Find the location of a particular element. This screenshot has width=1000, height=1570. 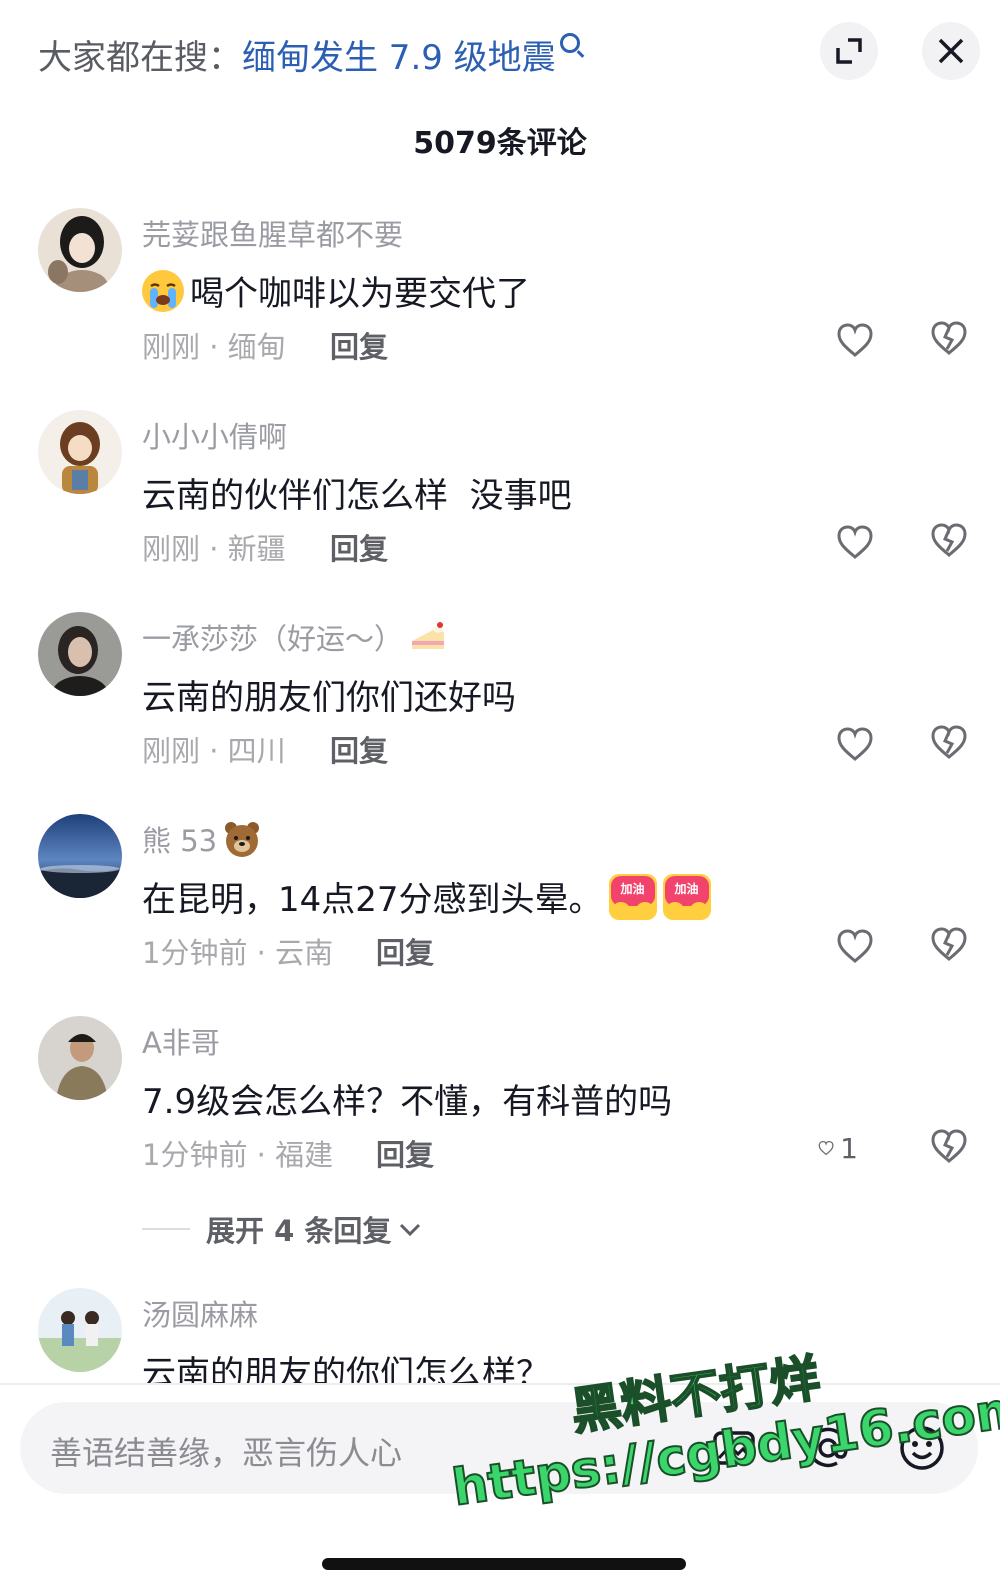

image-icon is located at coordinates (734, 1448).